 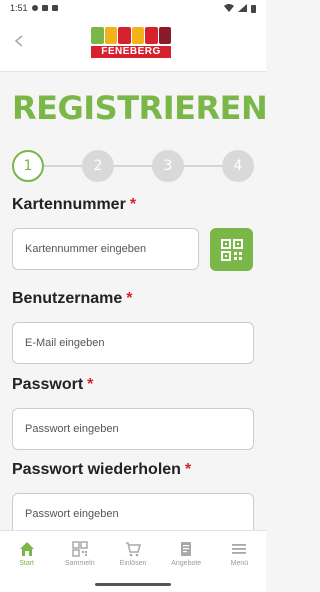 I want to click on shield-icon, so click(x=44, y=8).